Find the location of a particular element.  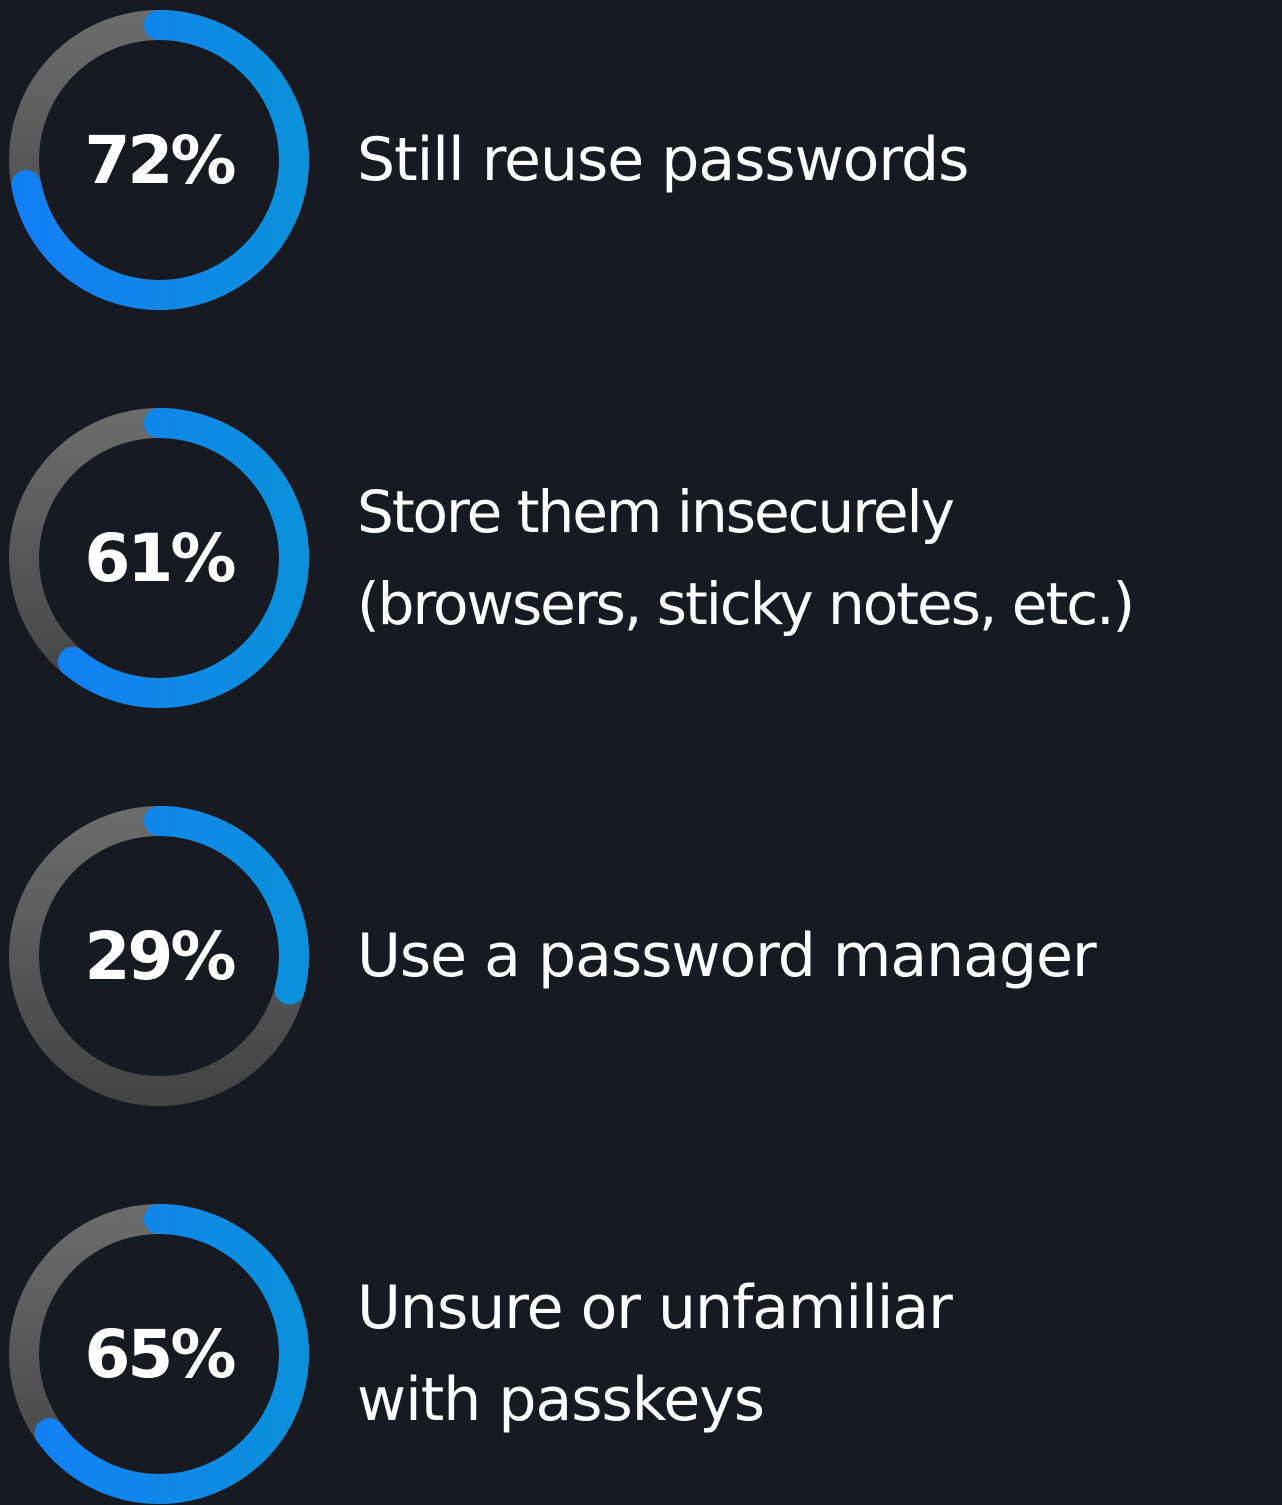

stat-label: Still reuse passwords is located at coordinates (817, 160).